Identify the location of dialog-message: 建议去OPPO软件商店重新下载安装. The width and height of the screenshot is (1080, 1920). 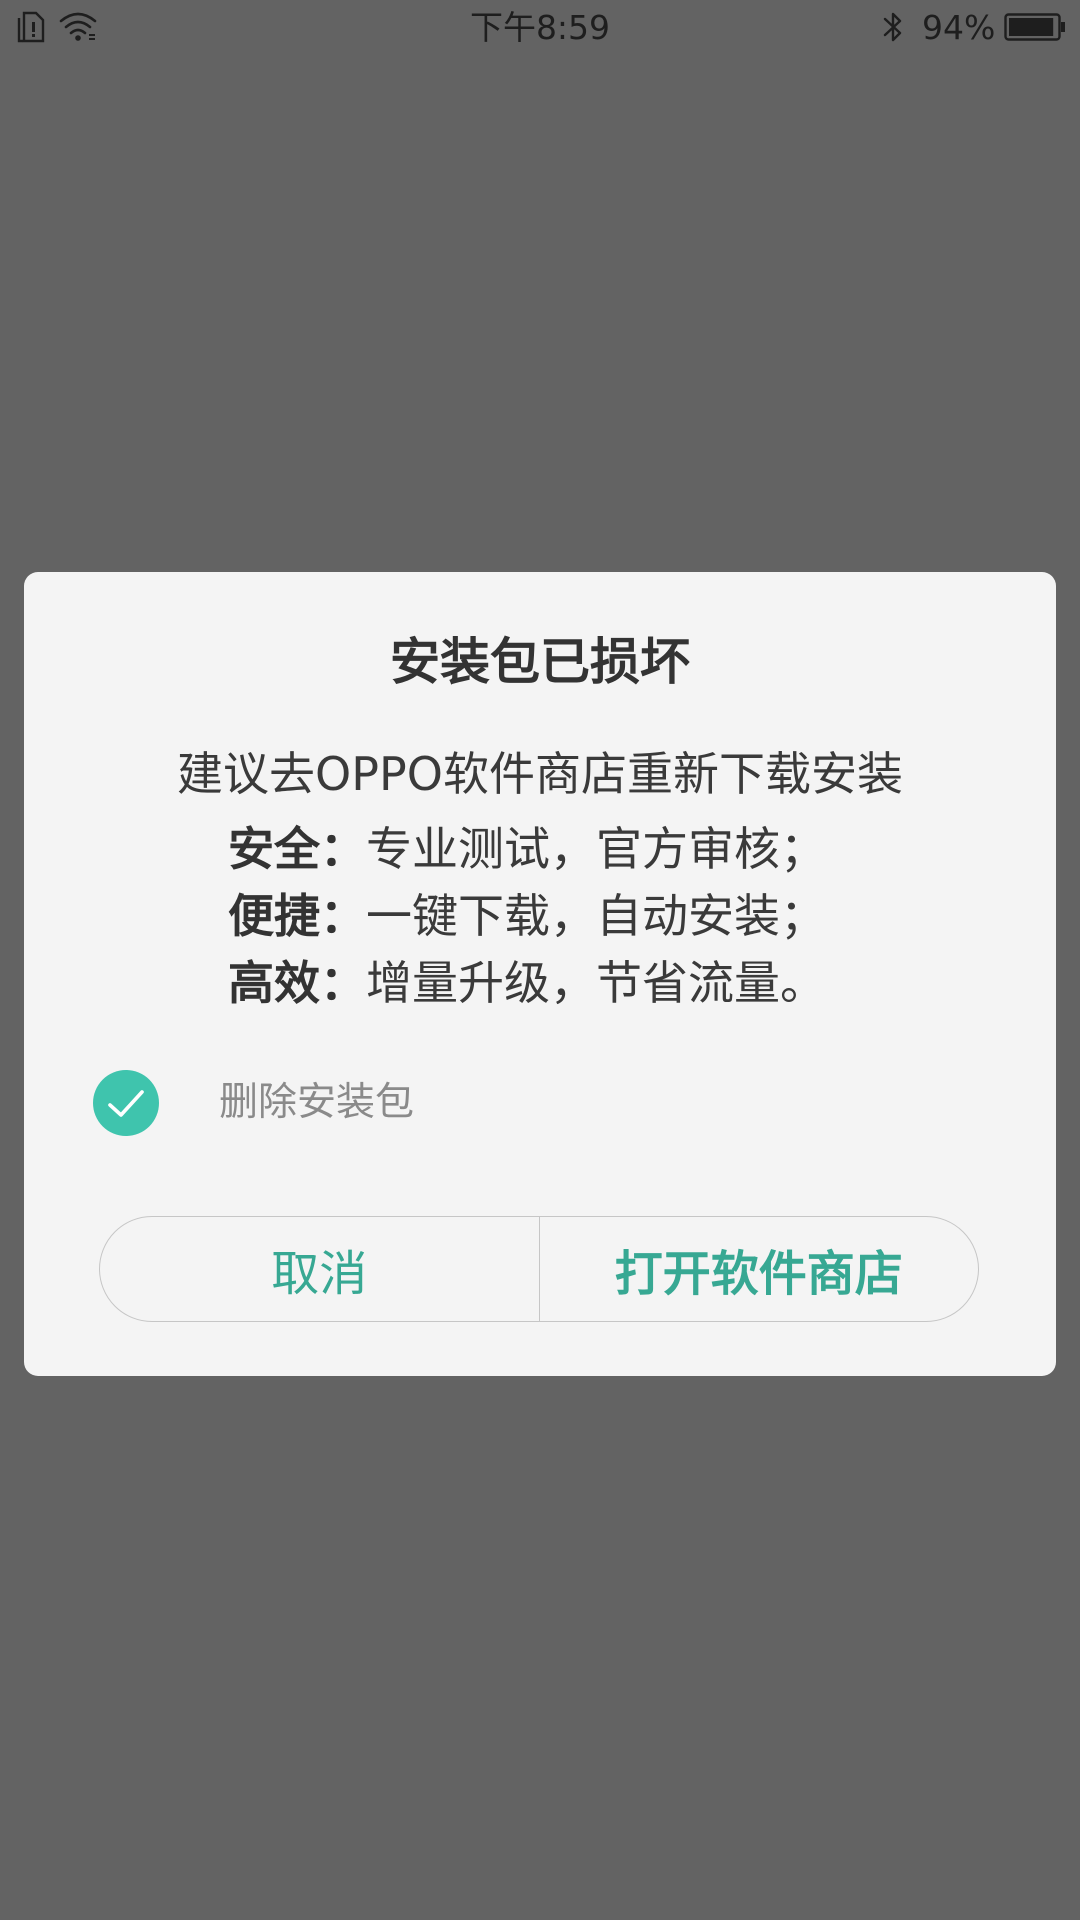
(540, 774).